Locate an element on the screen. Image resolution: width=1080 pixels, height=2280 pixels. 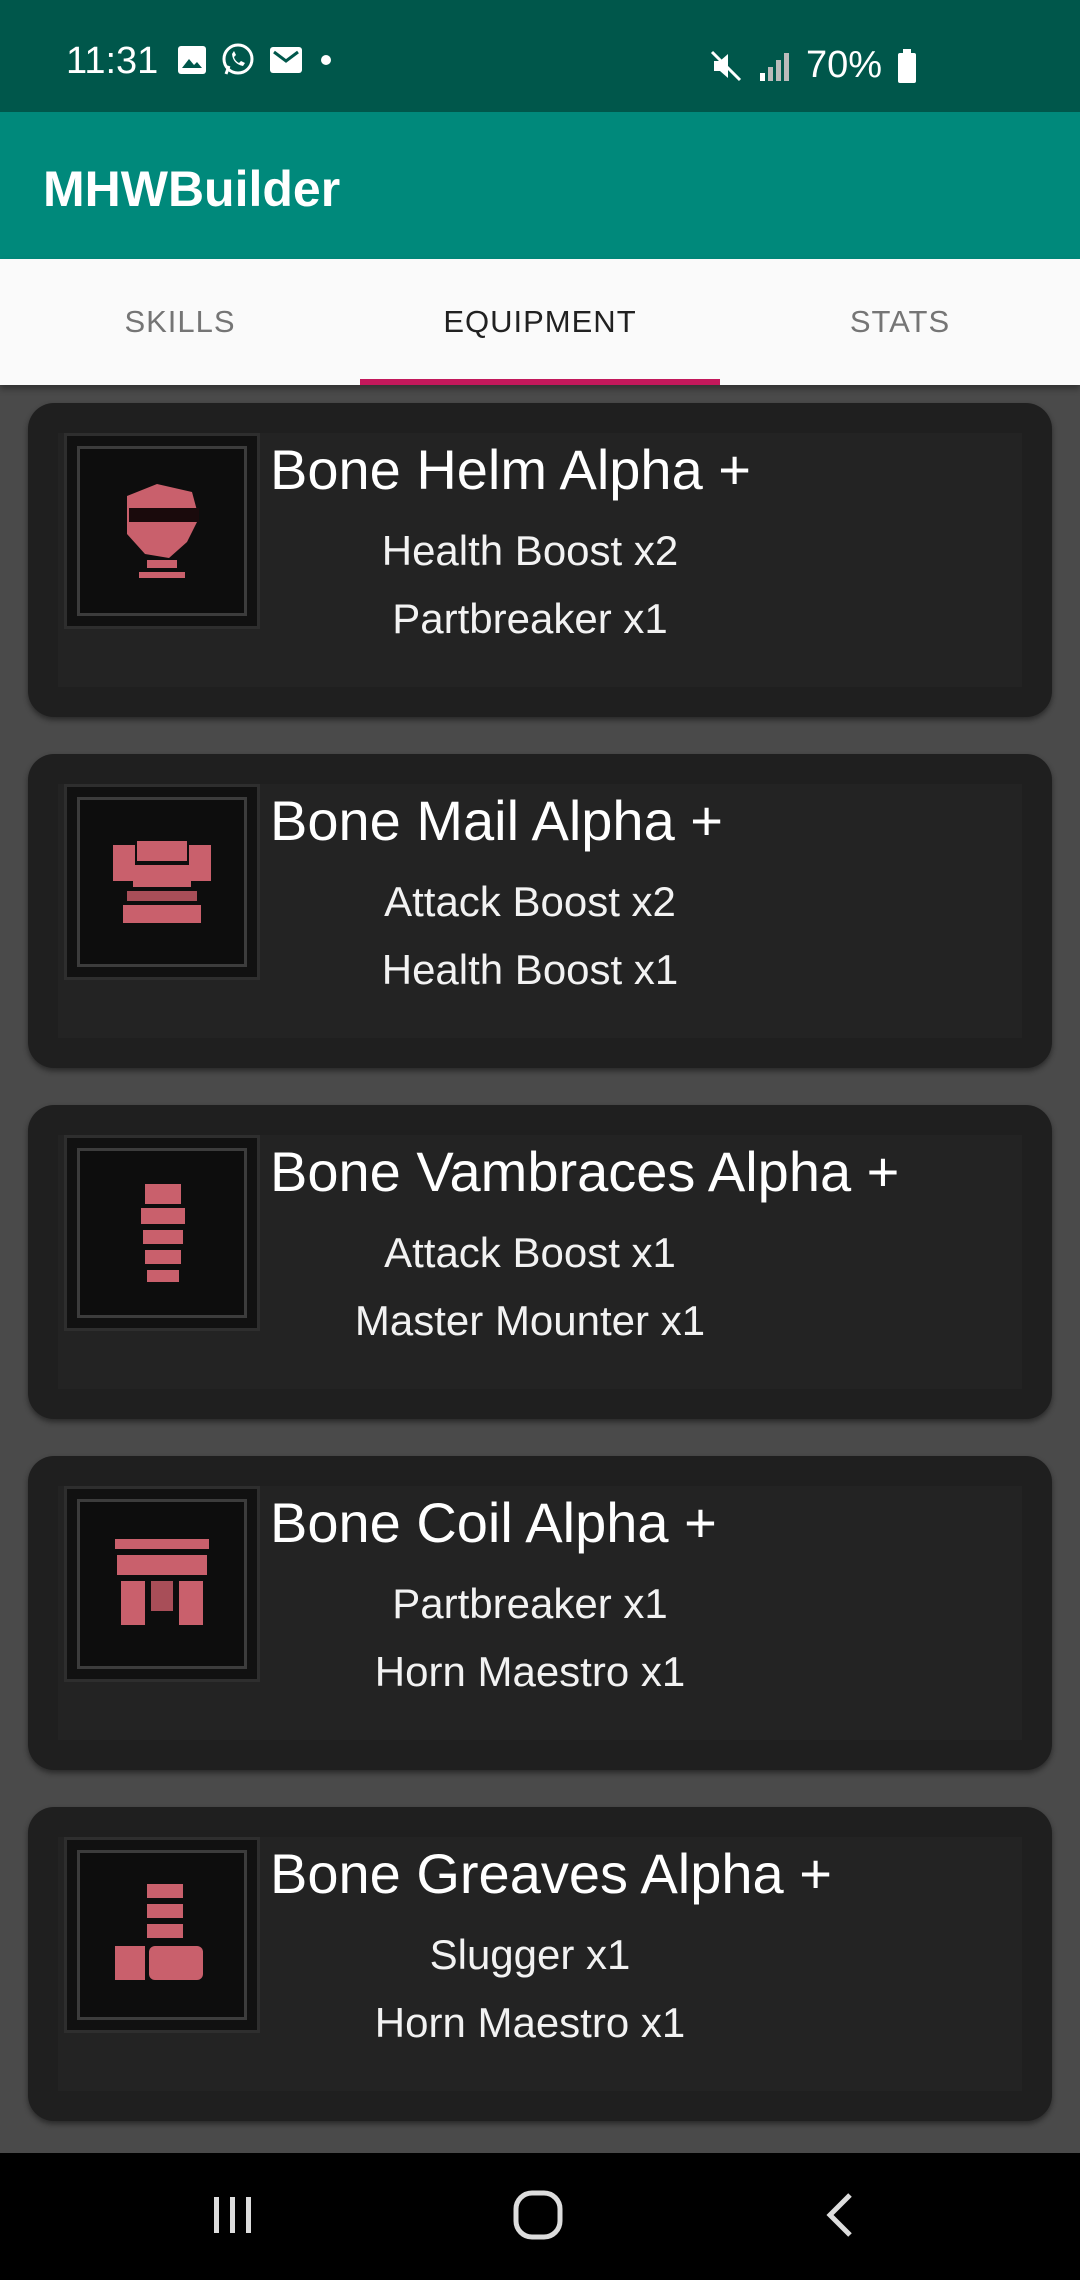
status-notification-icons is located at coordinates (256, 60).